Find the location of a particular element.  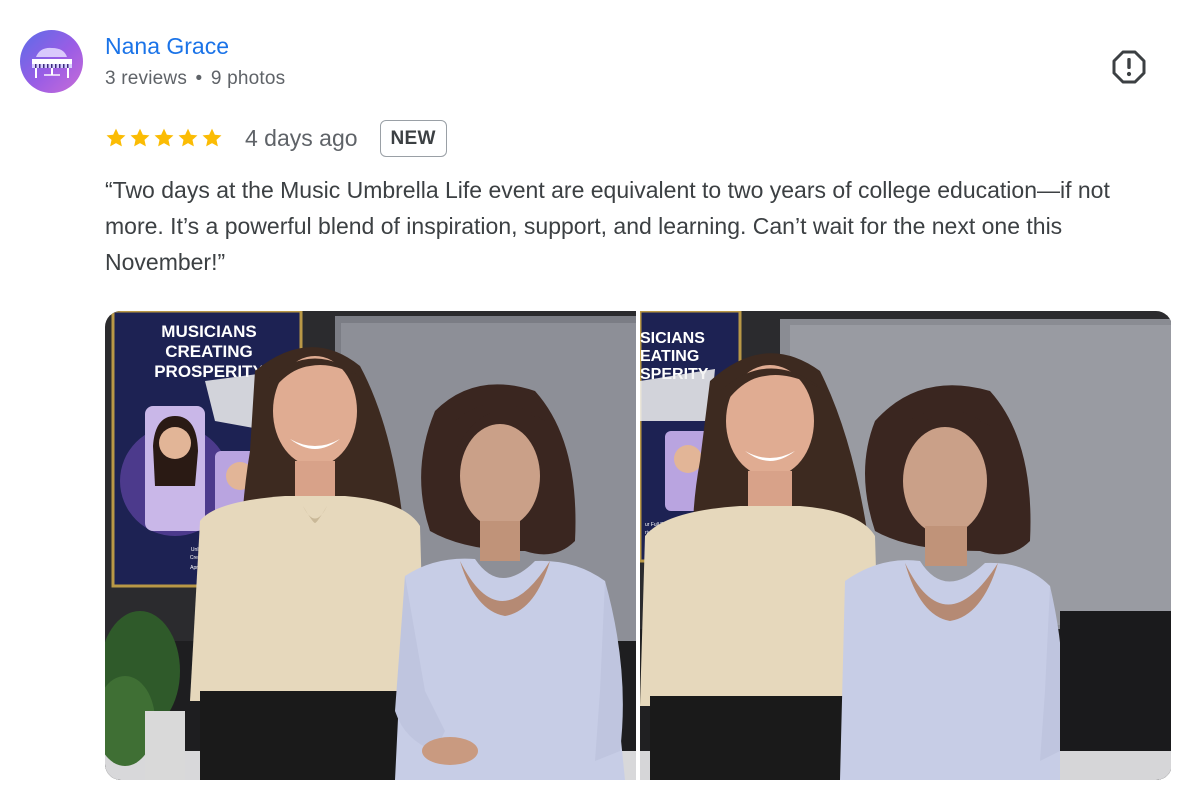

poster-line: MUSICIANS is located at coordinates (208, 331).